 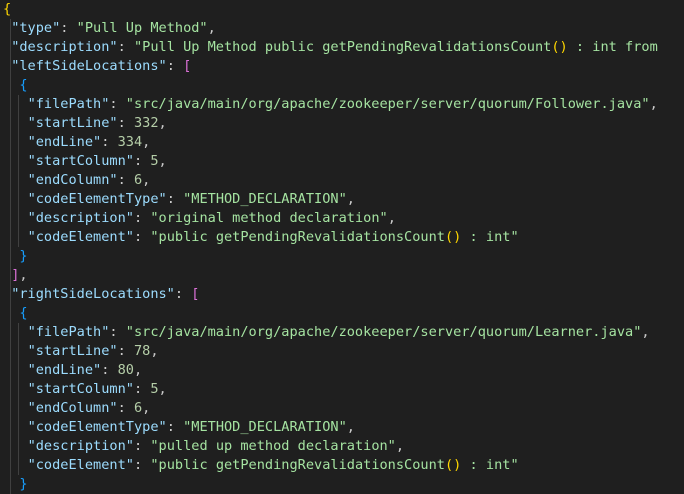 What do you see at coordinates (142, 351) in the screenshot?
I see `code-token: 78` at bounding box center [142, 351].